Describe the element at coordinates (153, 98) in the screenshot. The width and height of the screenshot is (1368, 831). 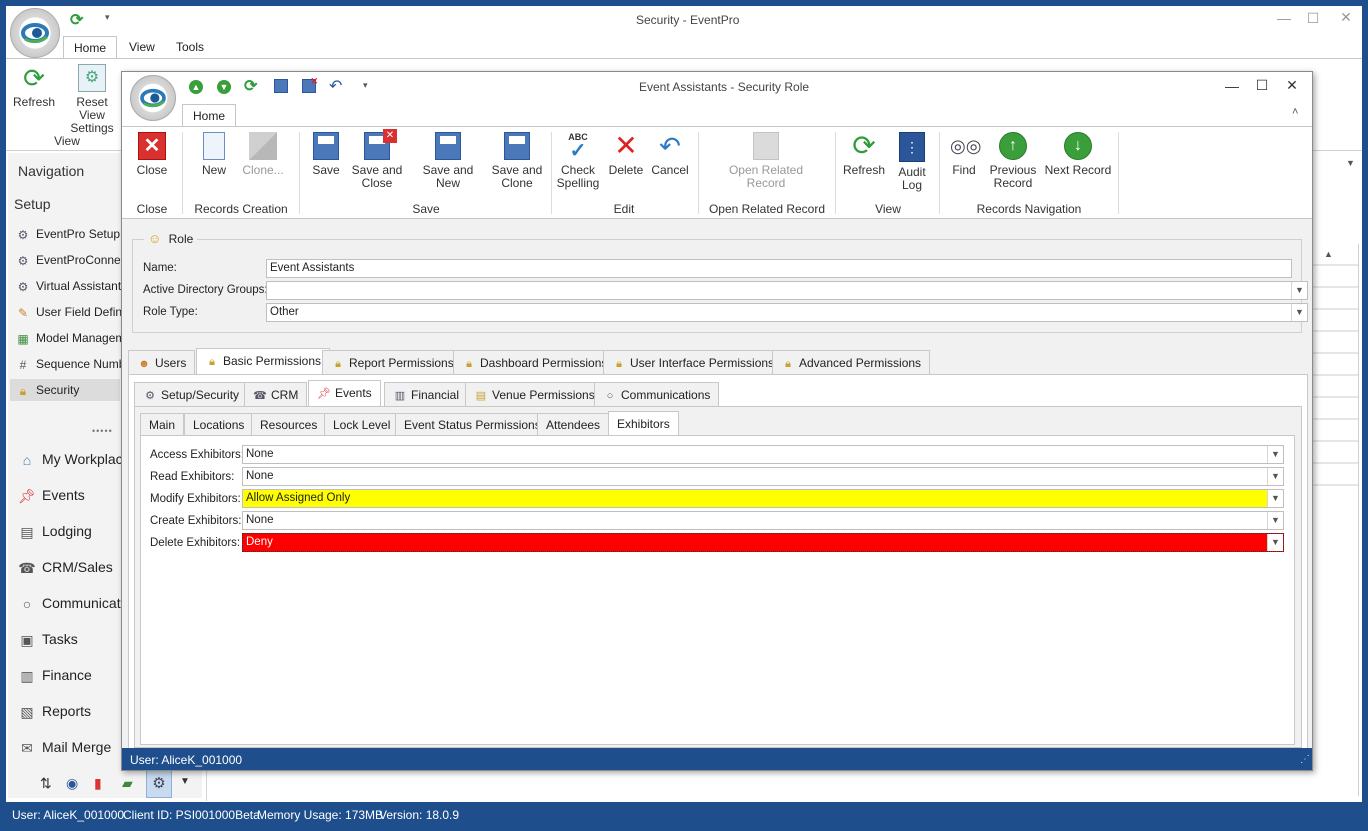
I see `dialog-logo` at that location.